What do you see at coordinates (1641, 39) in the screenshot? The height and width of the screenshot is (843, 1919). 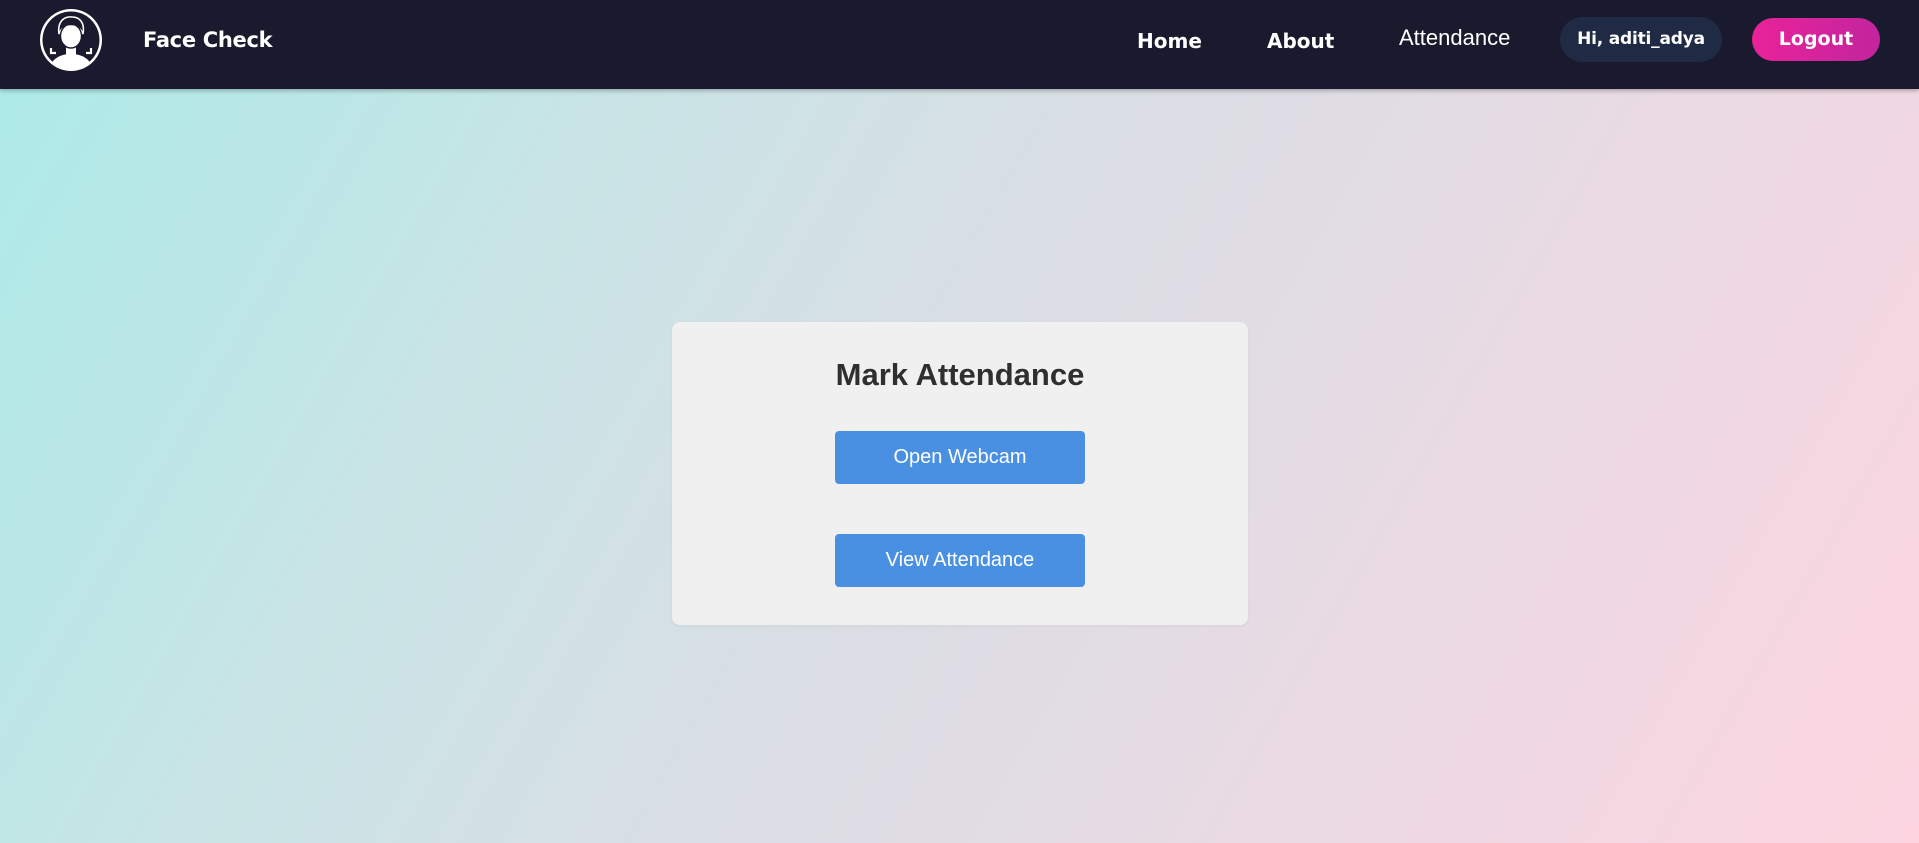 I see `user-greeting-badge: Hi, aditi_adya` at bounding box center [1641, 39].